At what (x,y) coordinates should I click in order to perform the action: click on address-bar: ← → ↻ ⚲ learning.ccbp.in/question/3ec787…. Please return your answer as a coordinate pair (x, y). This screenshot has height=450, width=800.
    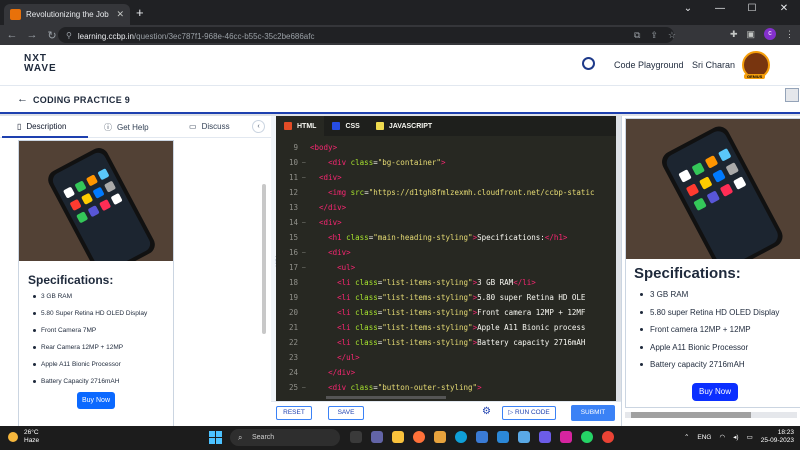
    Looking at the image, I should click on (400, 35).